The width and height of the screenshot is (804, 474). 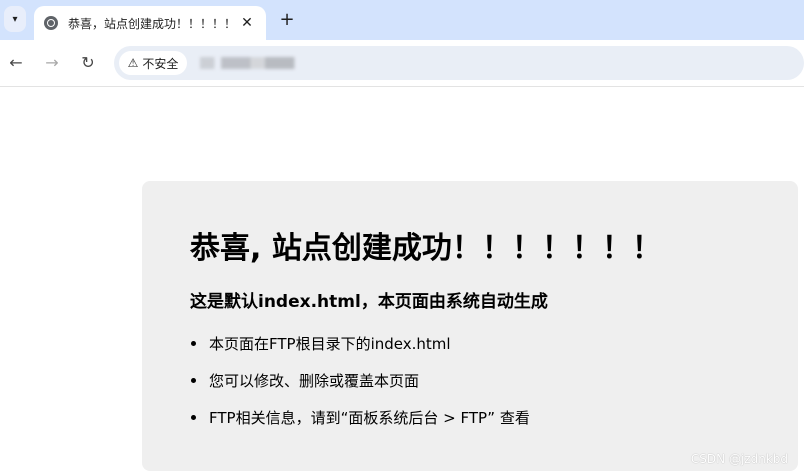 What do you see at coordinates (252, 63) in the screenshot?
I see `url-text-blurred` at bounding box center [252, 63].